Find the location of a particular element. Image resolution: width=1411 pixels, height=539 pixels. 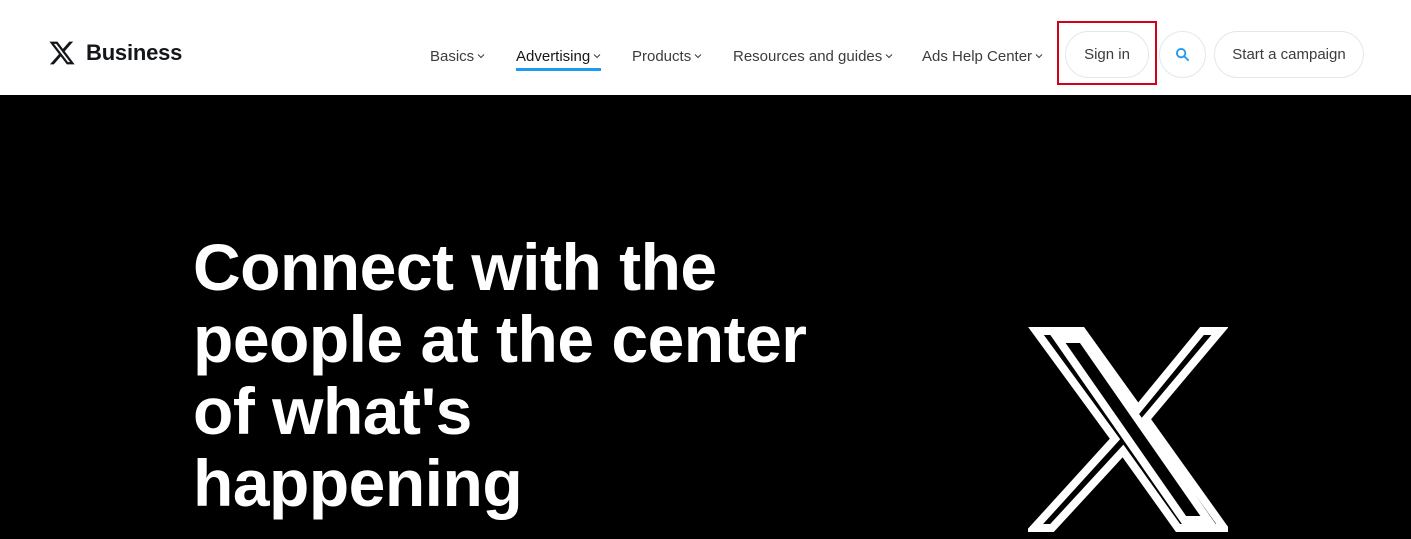

nav-item-basics: Basics is located at coordinates (457, 56).